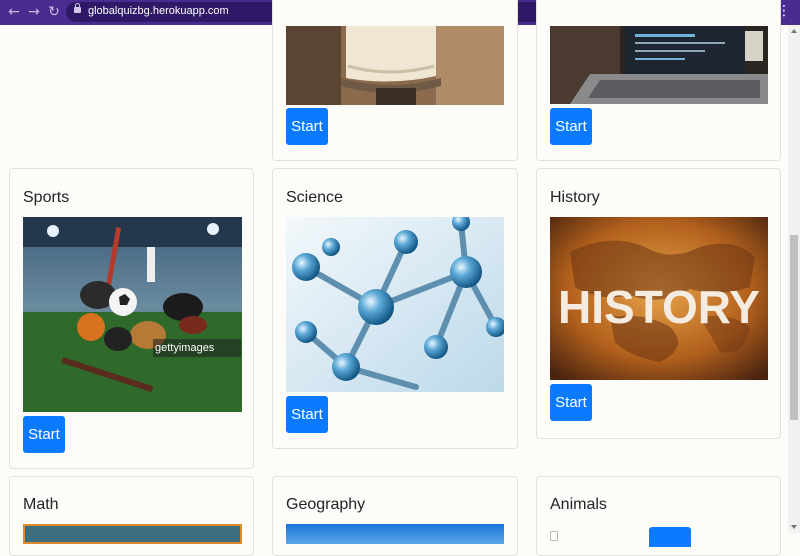 This screenshot has width=800, height=556. What do you see at coordinates (132, 534) in the screenshot?
I see `math-image` at bounding box center [132, 534].